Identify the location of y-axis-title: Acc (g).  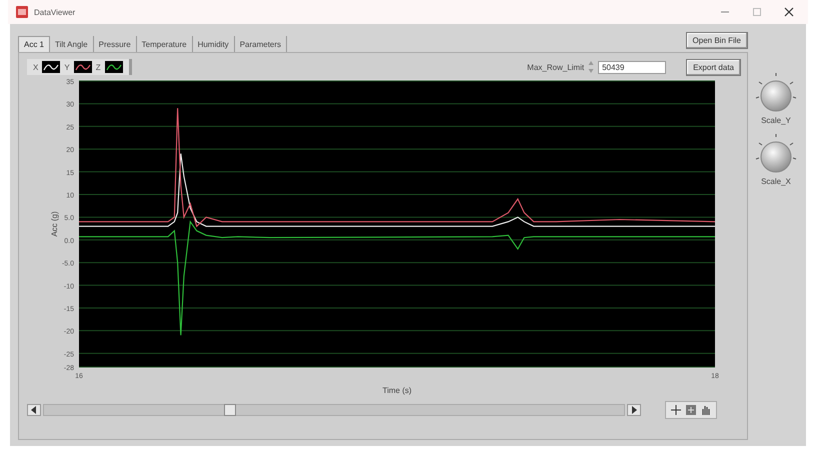
(54, 224).